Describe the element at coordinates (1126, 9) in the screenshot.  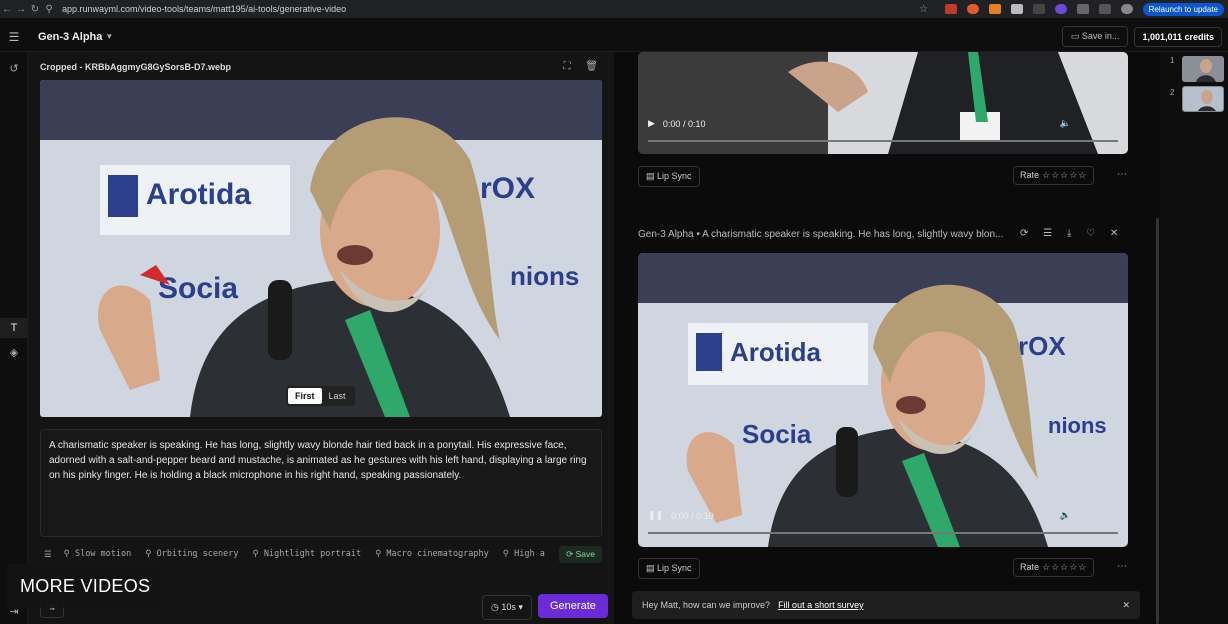
I see `profile-avatar` at that location.